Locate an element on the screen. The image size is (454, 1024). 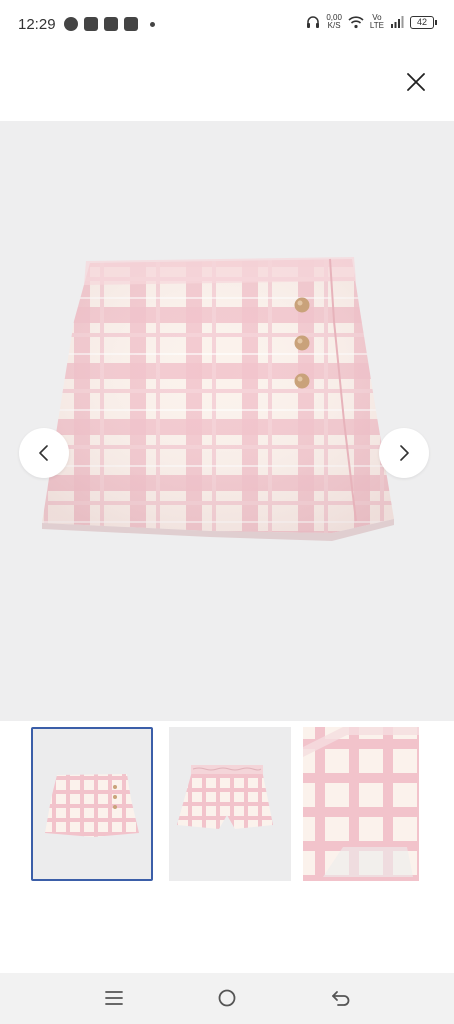
status-notification-icons is located at coordinates (109, 24).